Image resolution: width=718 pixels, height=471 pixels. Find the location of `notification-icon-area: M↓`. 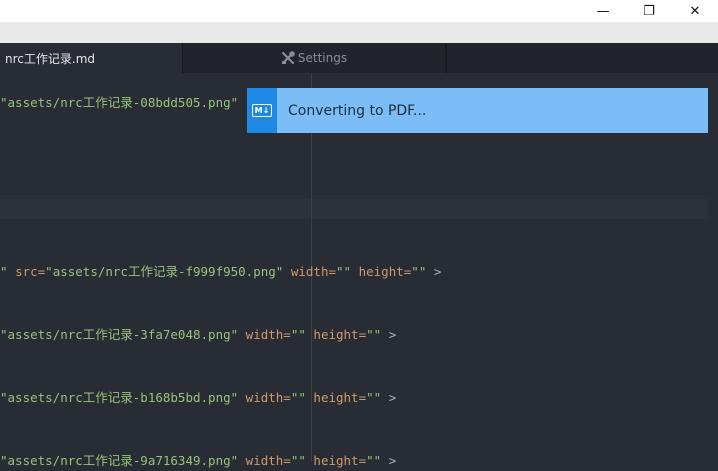

notification-icon-area: M↓ is located at coordinates (262, 110).